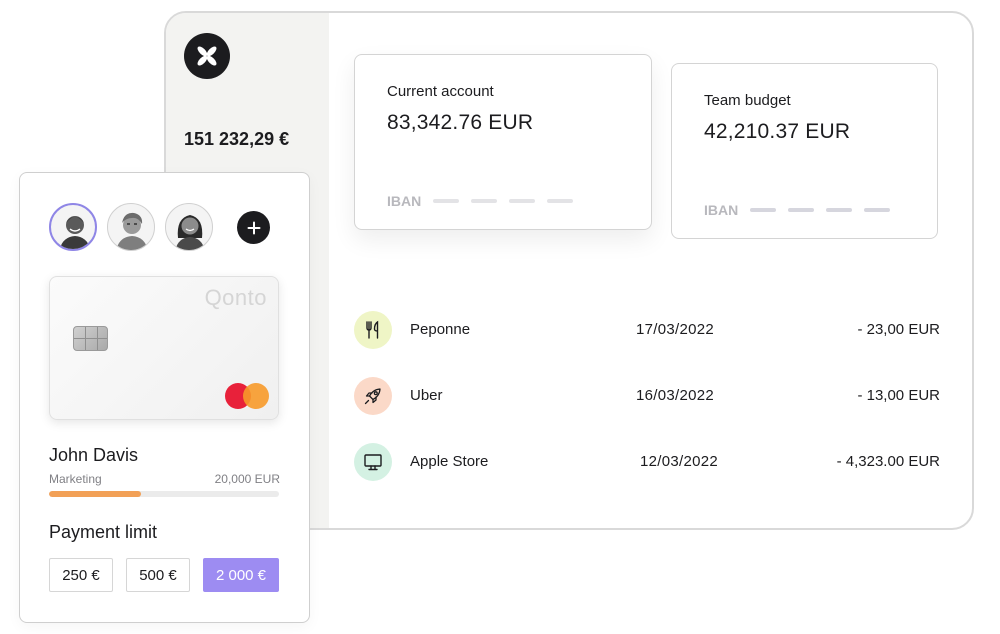 The height and width of the screenshot is (634, 1000). Describe the element at coordinates (75, 479) in the screenshot. I see `cardholder-department: Marketing` at that location.